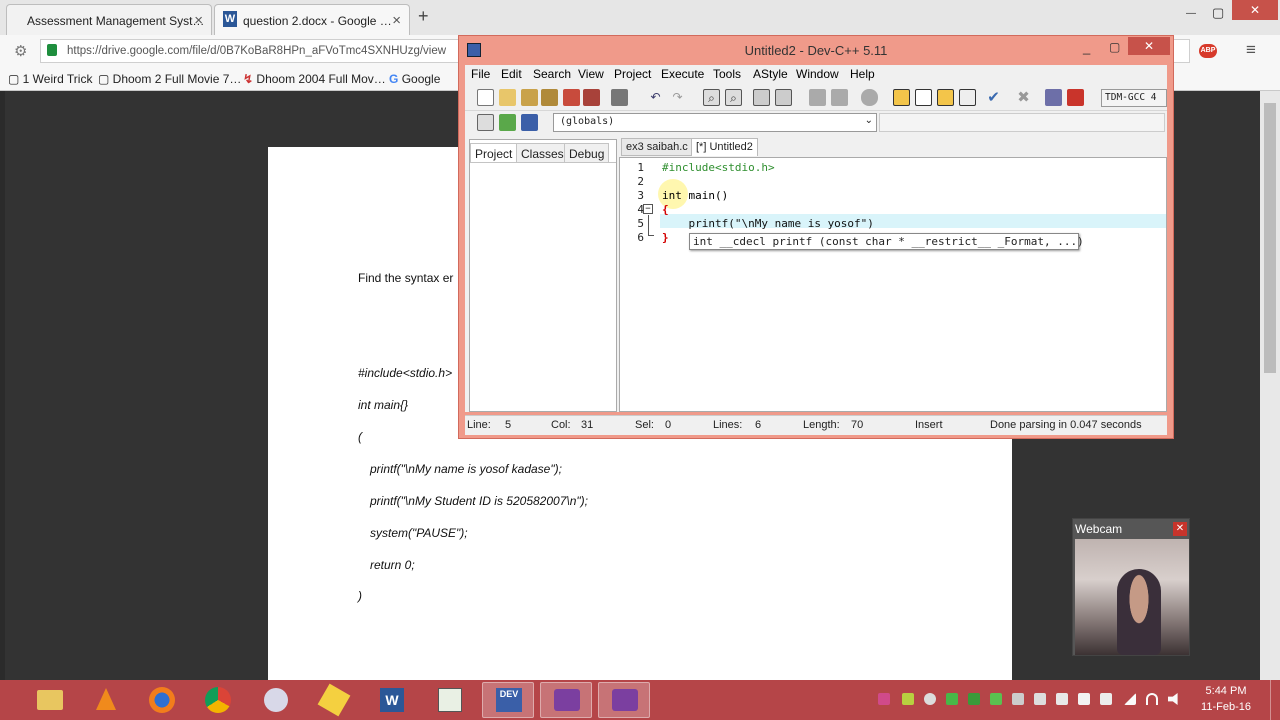 This screenshot has height=720, width=1280. What do you see at coordinates (1062, 699) in the screenshot?
I see `tray-monitor-icon` at bounding box center [1062, 699].